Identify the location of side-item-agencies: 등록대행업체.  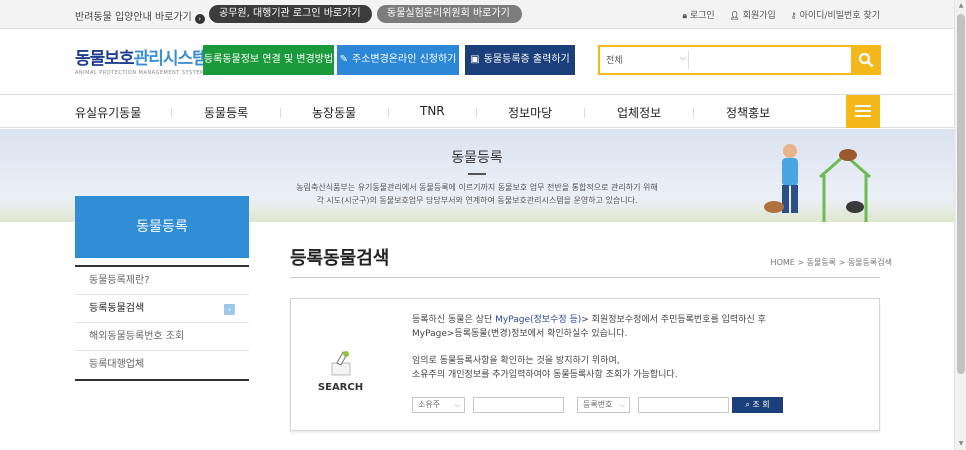
(162, 365).